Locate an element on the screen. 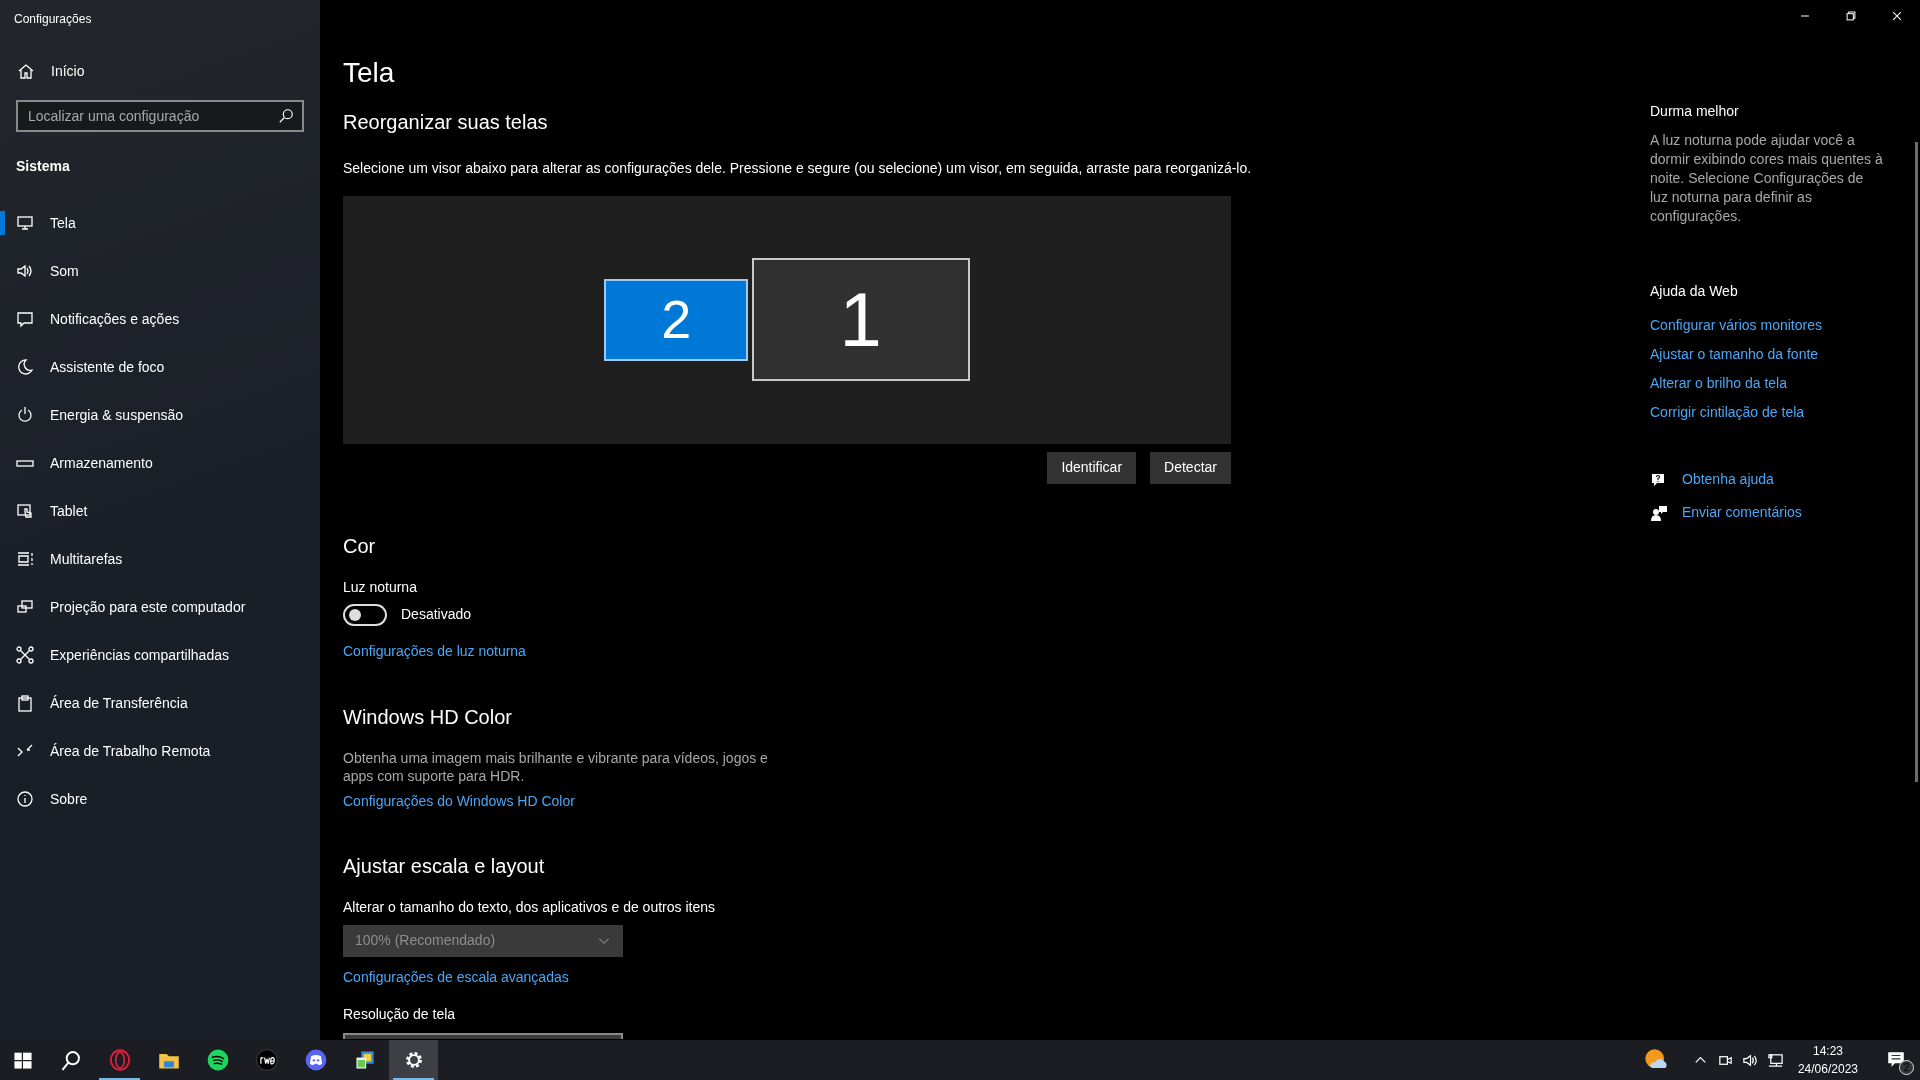 This screenshot has height=1080, width=1920. advanced-scaling-link: Configurações de escala avançadas is located at coordinates (456, 977).